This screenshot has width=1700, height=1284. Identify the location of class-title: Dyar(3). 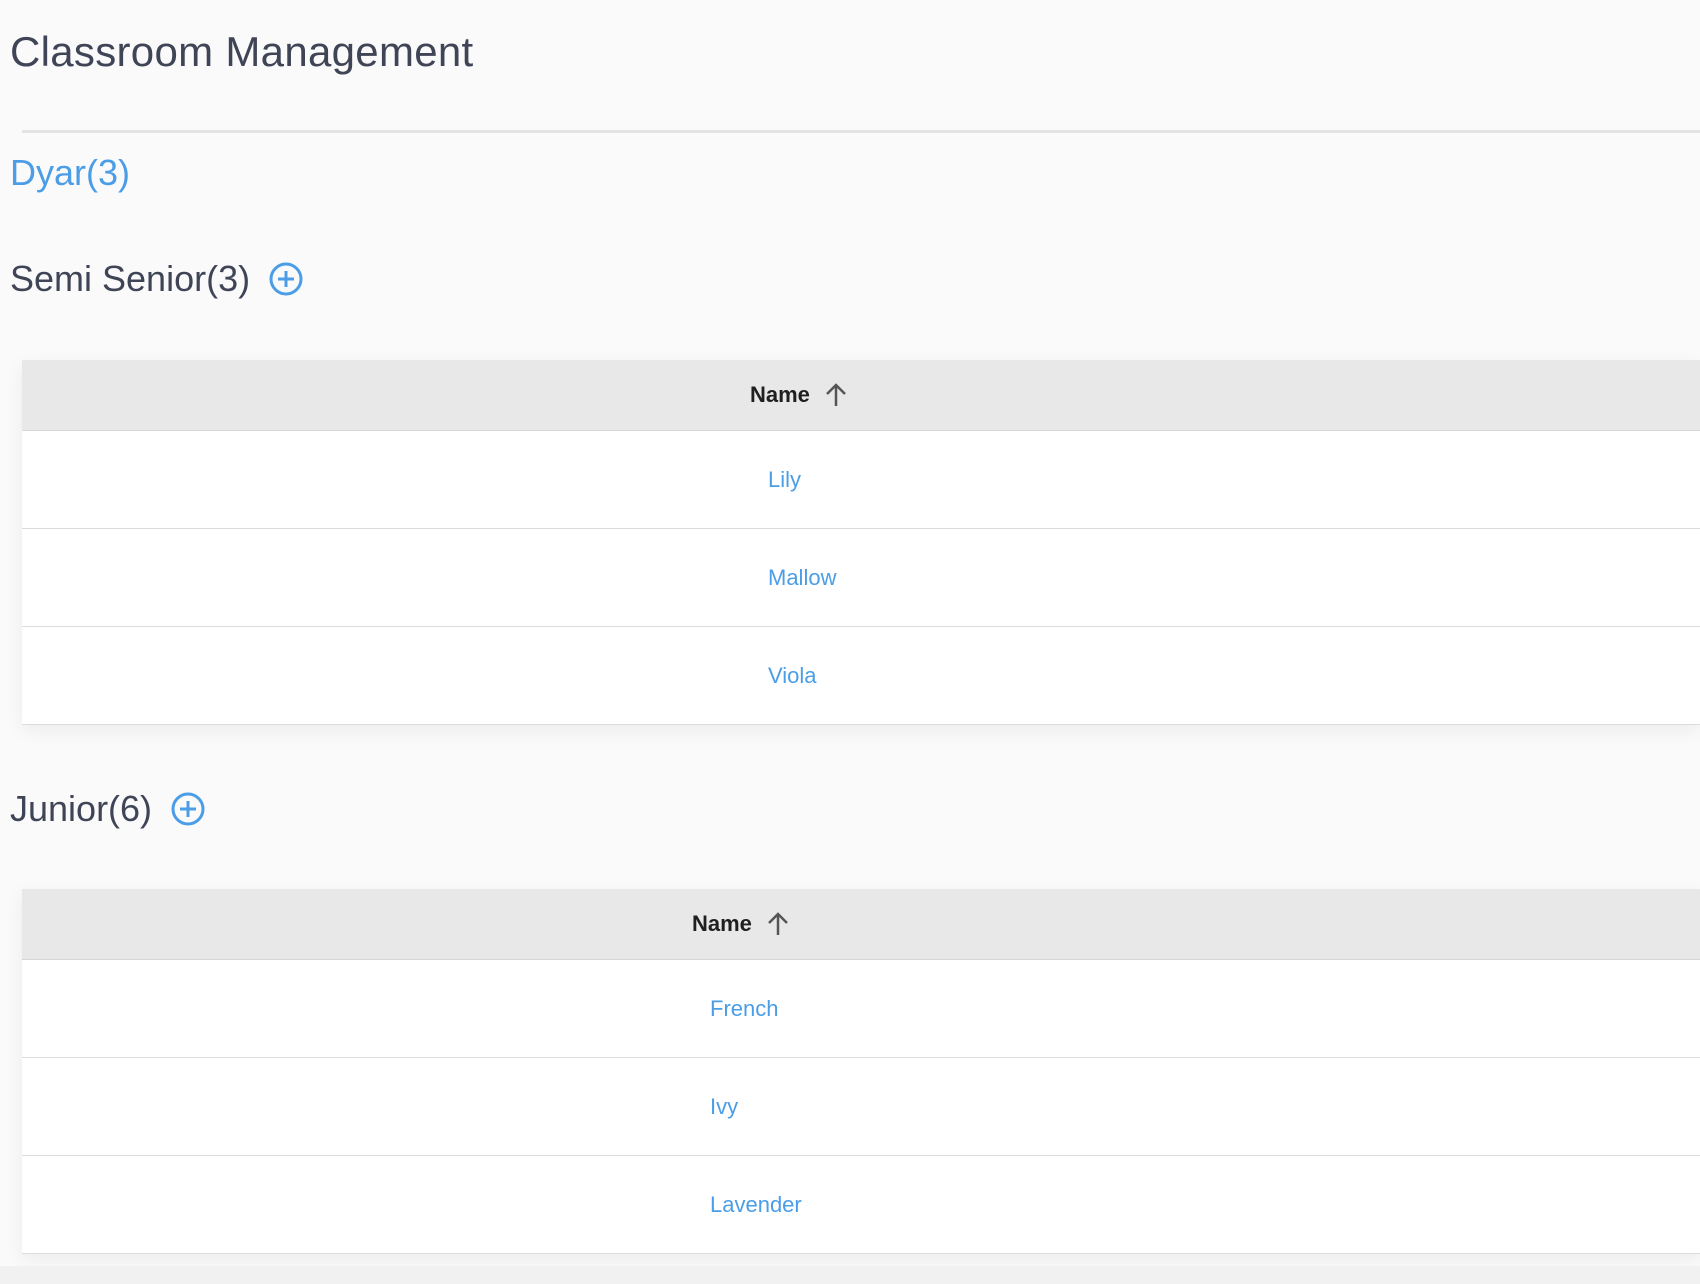
(70, 173).